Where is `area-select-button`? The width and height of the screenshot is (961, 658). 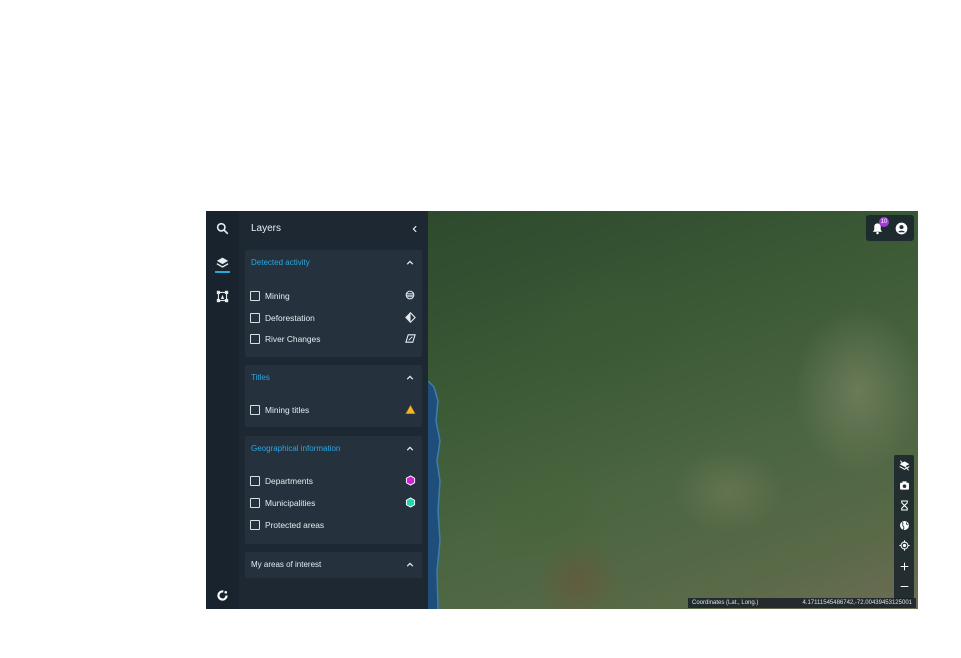
area-select-button is located at coordinates (222, 296).